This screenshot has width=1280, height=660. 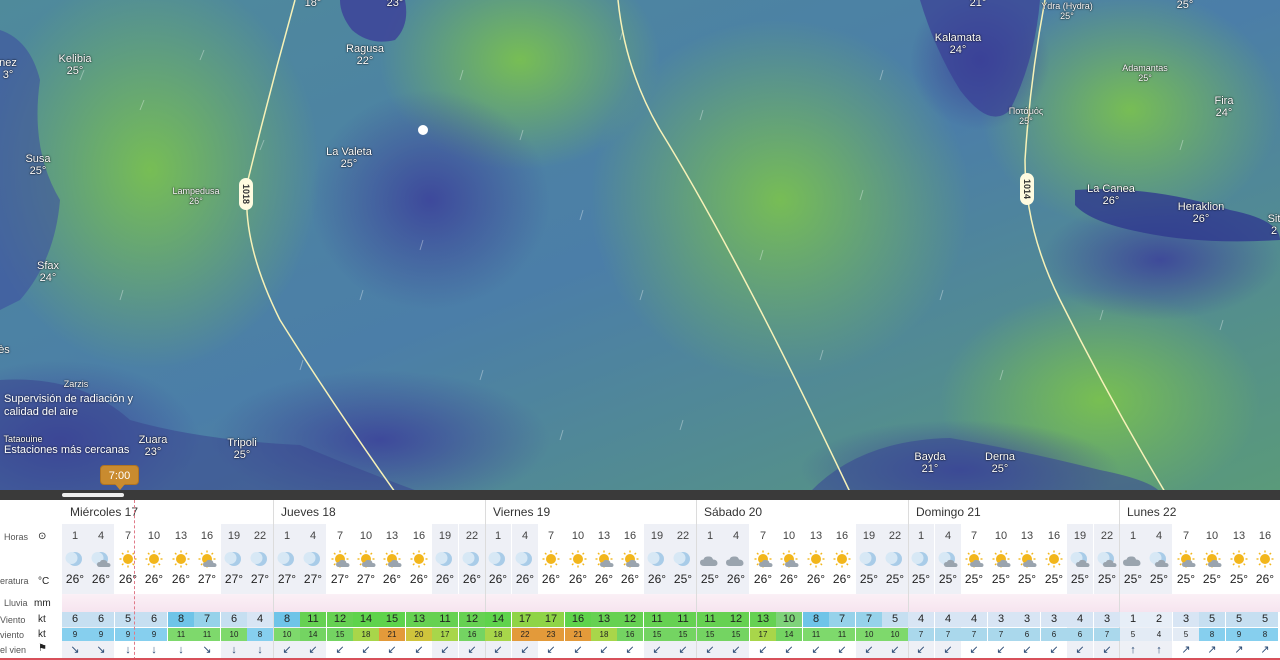 What do you see at coordinates (1145, 73) in the screenshot?
I see `map-place-label: Adamantas 25°` at bounding box center [1145, 73].